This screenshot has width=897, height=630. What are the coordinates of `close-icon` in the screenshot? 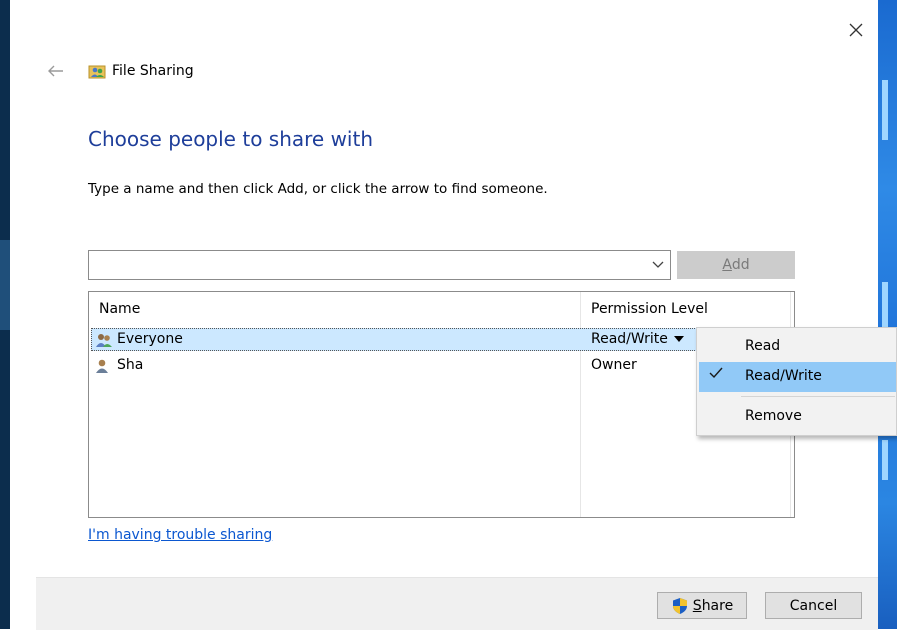 It's located at (856, 30).